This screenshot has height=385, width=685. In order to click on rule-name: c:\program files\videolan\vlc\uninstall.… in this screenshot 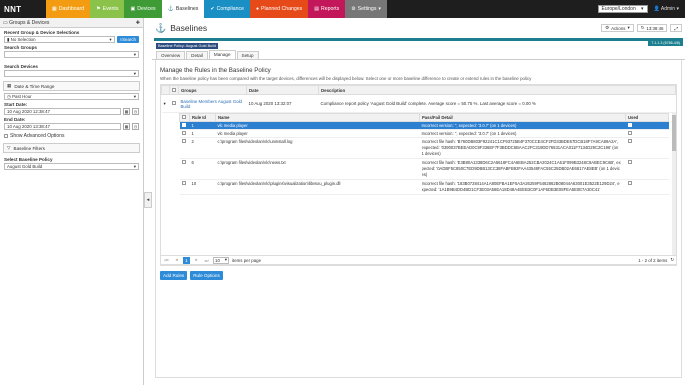, I will do `click(317, 148)`.